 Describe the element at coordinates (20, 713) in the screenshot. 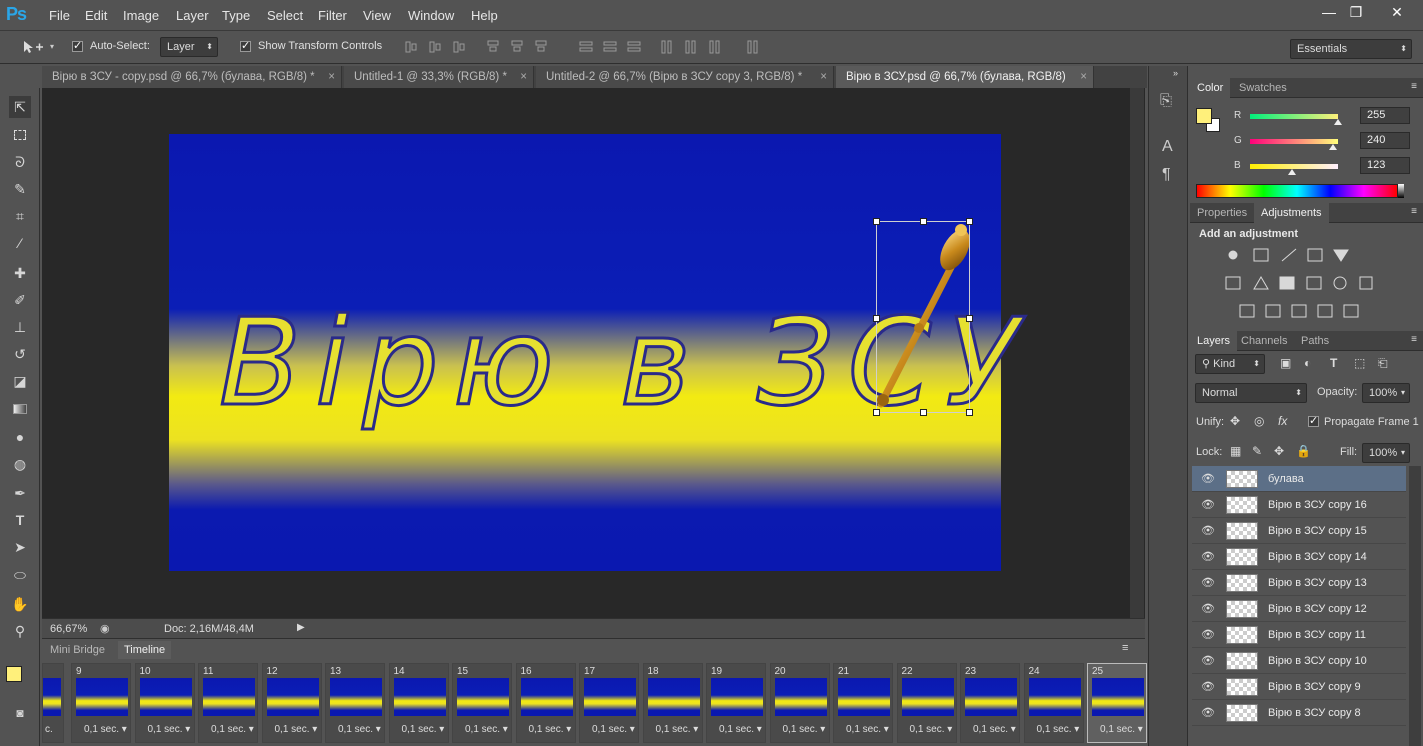

I see `quick-mask-icon: ◙` at that location.